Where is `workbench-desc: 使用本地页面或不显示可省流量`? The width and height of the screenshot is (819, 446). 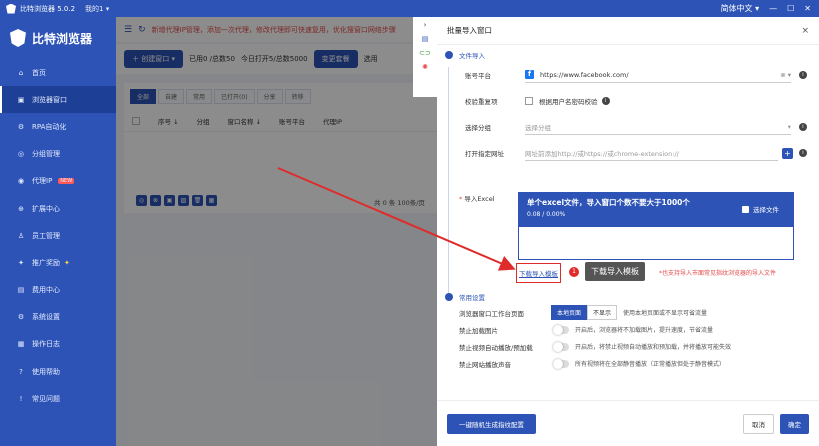 workbench-desc: 使用本地页面或不显示可省流量 is located at coordinates (665, 313).